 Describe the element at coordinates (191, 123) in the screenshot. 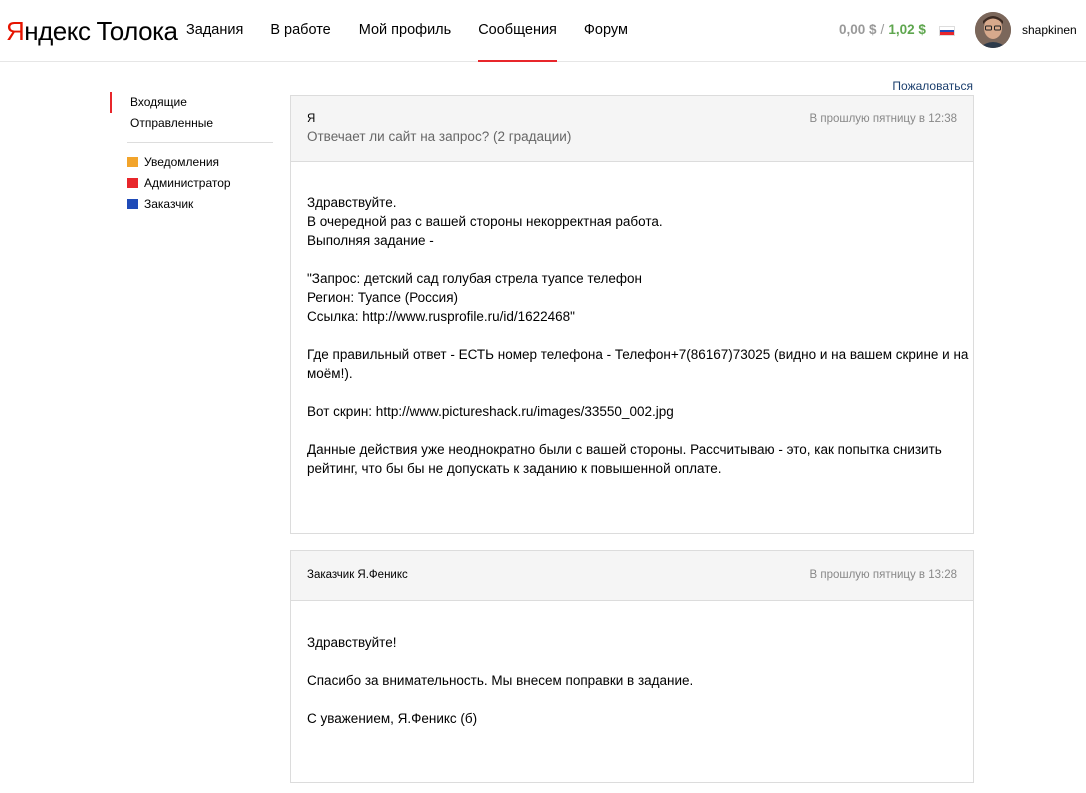

I see `folder-sent: Отправленные` at that location.